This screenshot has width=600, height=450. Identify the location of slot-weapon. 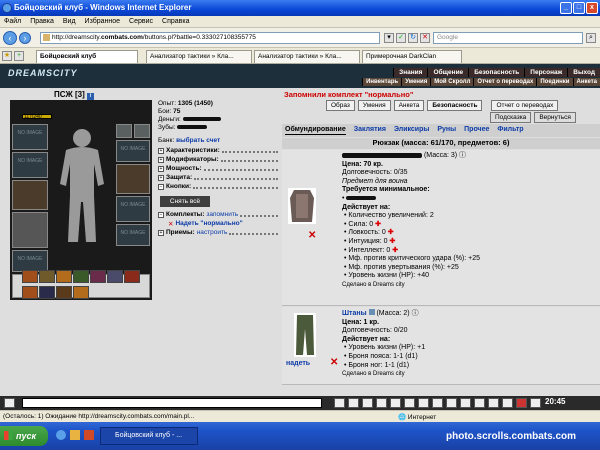
(30, 195).